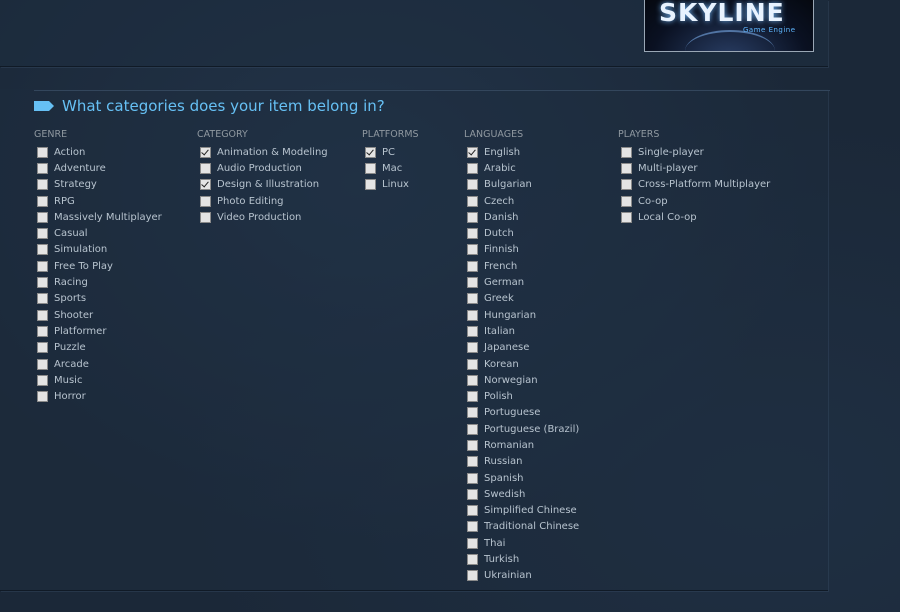 The width and height of the screenshot is (900, 612). What do you see at coordinates (521, 315) in the screenshot?
I see `languages-option: Hungarian` at bounding box center [521, 315].